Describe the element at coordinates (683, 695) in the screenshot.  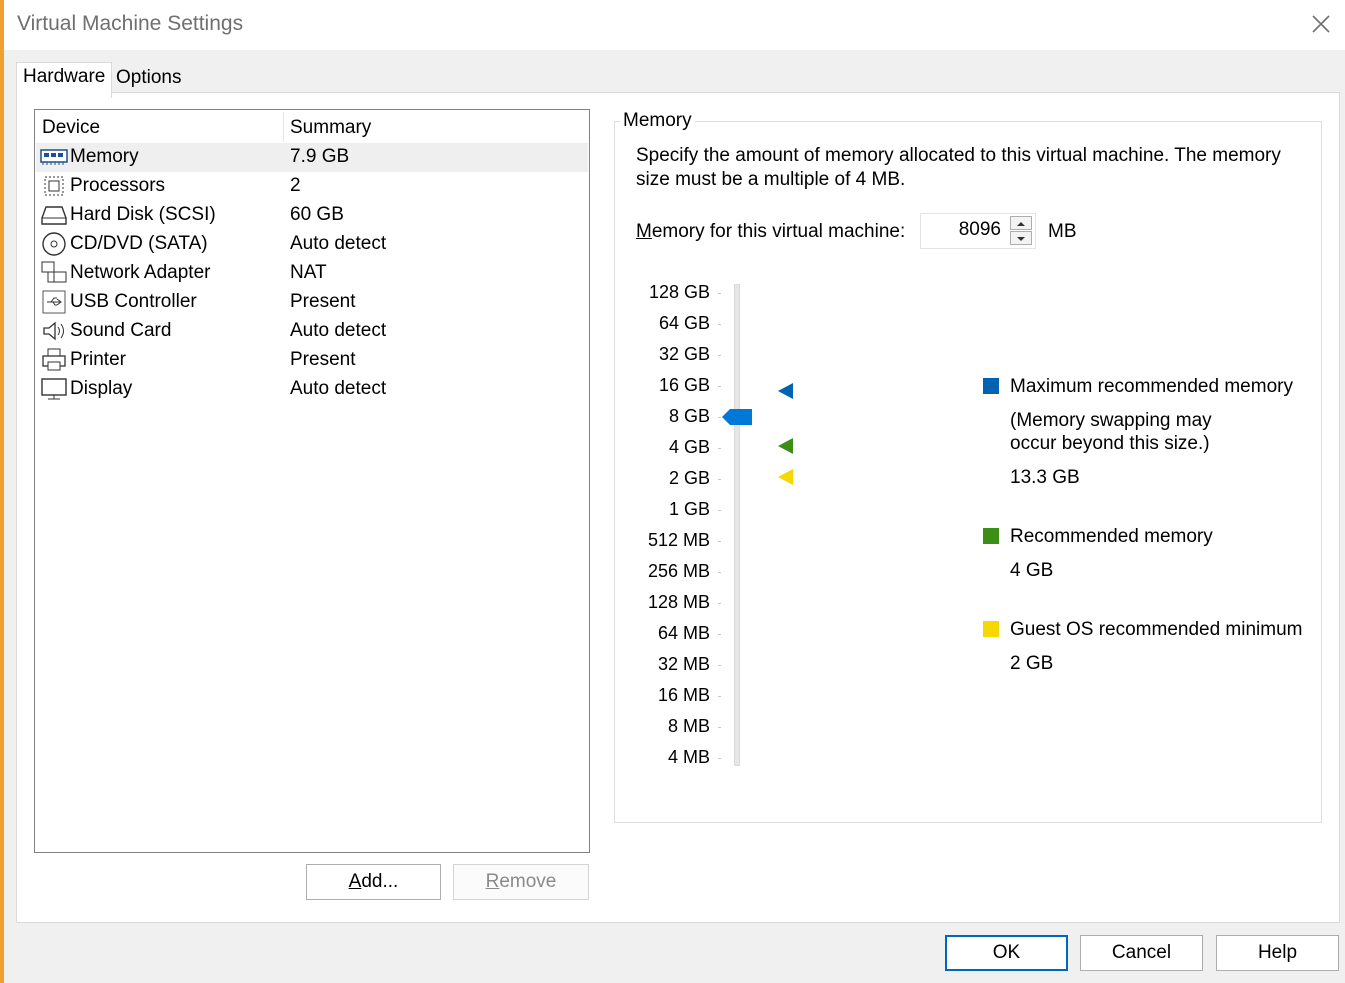
I see `memory-scale-label: 16 MB` at that location.